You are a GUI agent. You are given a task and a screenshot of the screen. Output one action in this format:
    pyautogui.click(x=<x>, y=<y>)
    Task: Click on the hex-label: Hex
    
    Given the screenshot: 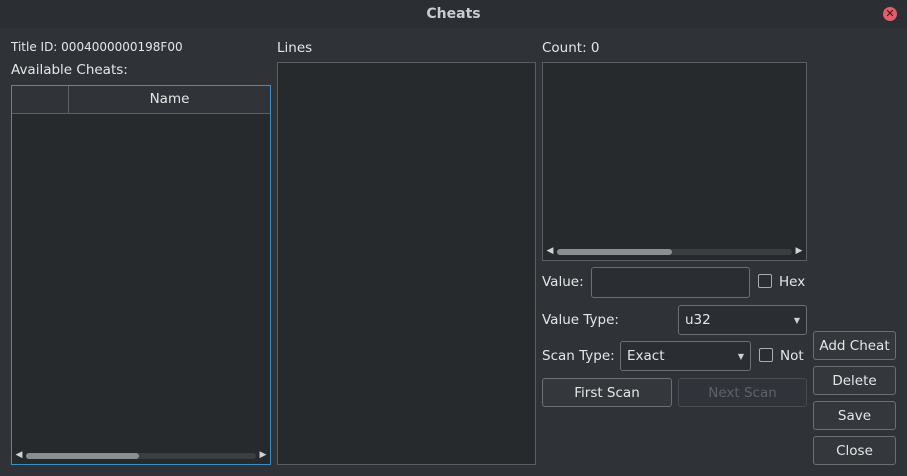 What is the action you would take?
    pyautogui.click(x=792, y=282)
    